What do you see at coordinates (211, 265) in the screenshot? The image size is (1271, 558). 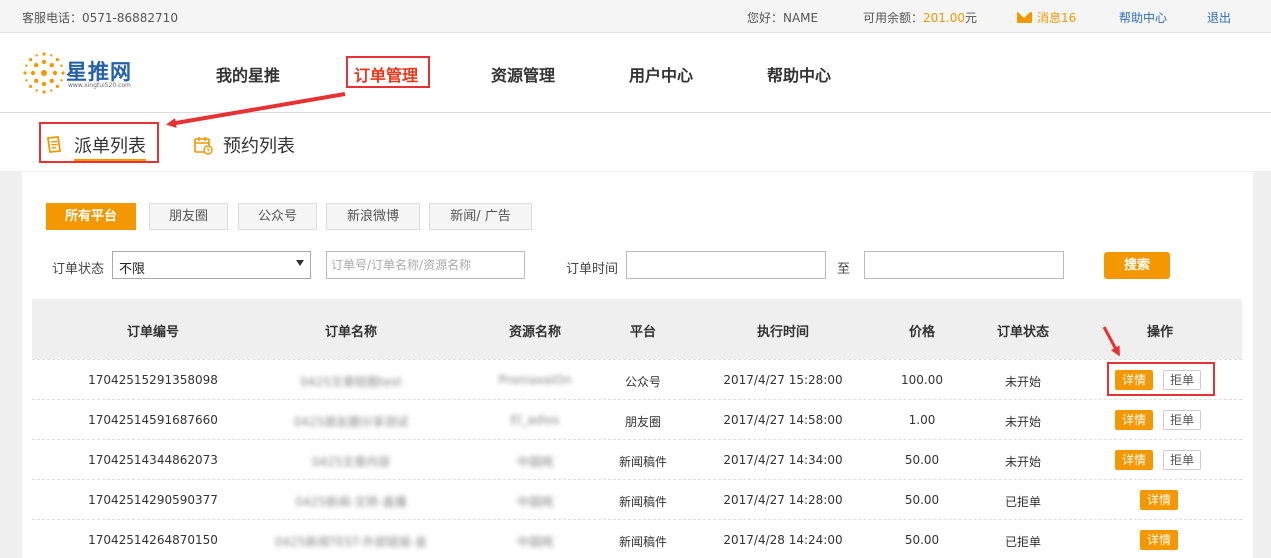 I see `status-select: 不限` at bounding box center [211, 265].